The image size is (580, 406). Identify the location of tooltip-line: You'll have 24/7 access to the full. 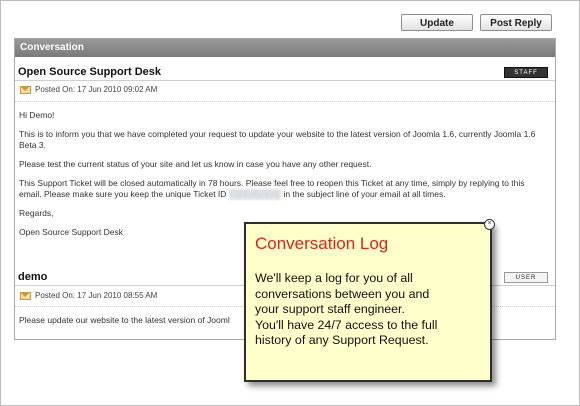
(346, 324).